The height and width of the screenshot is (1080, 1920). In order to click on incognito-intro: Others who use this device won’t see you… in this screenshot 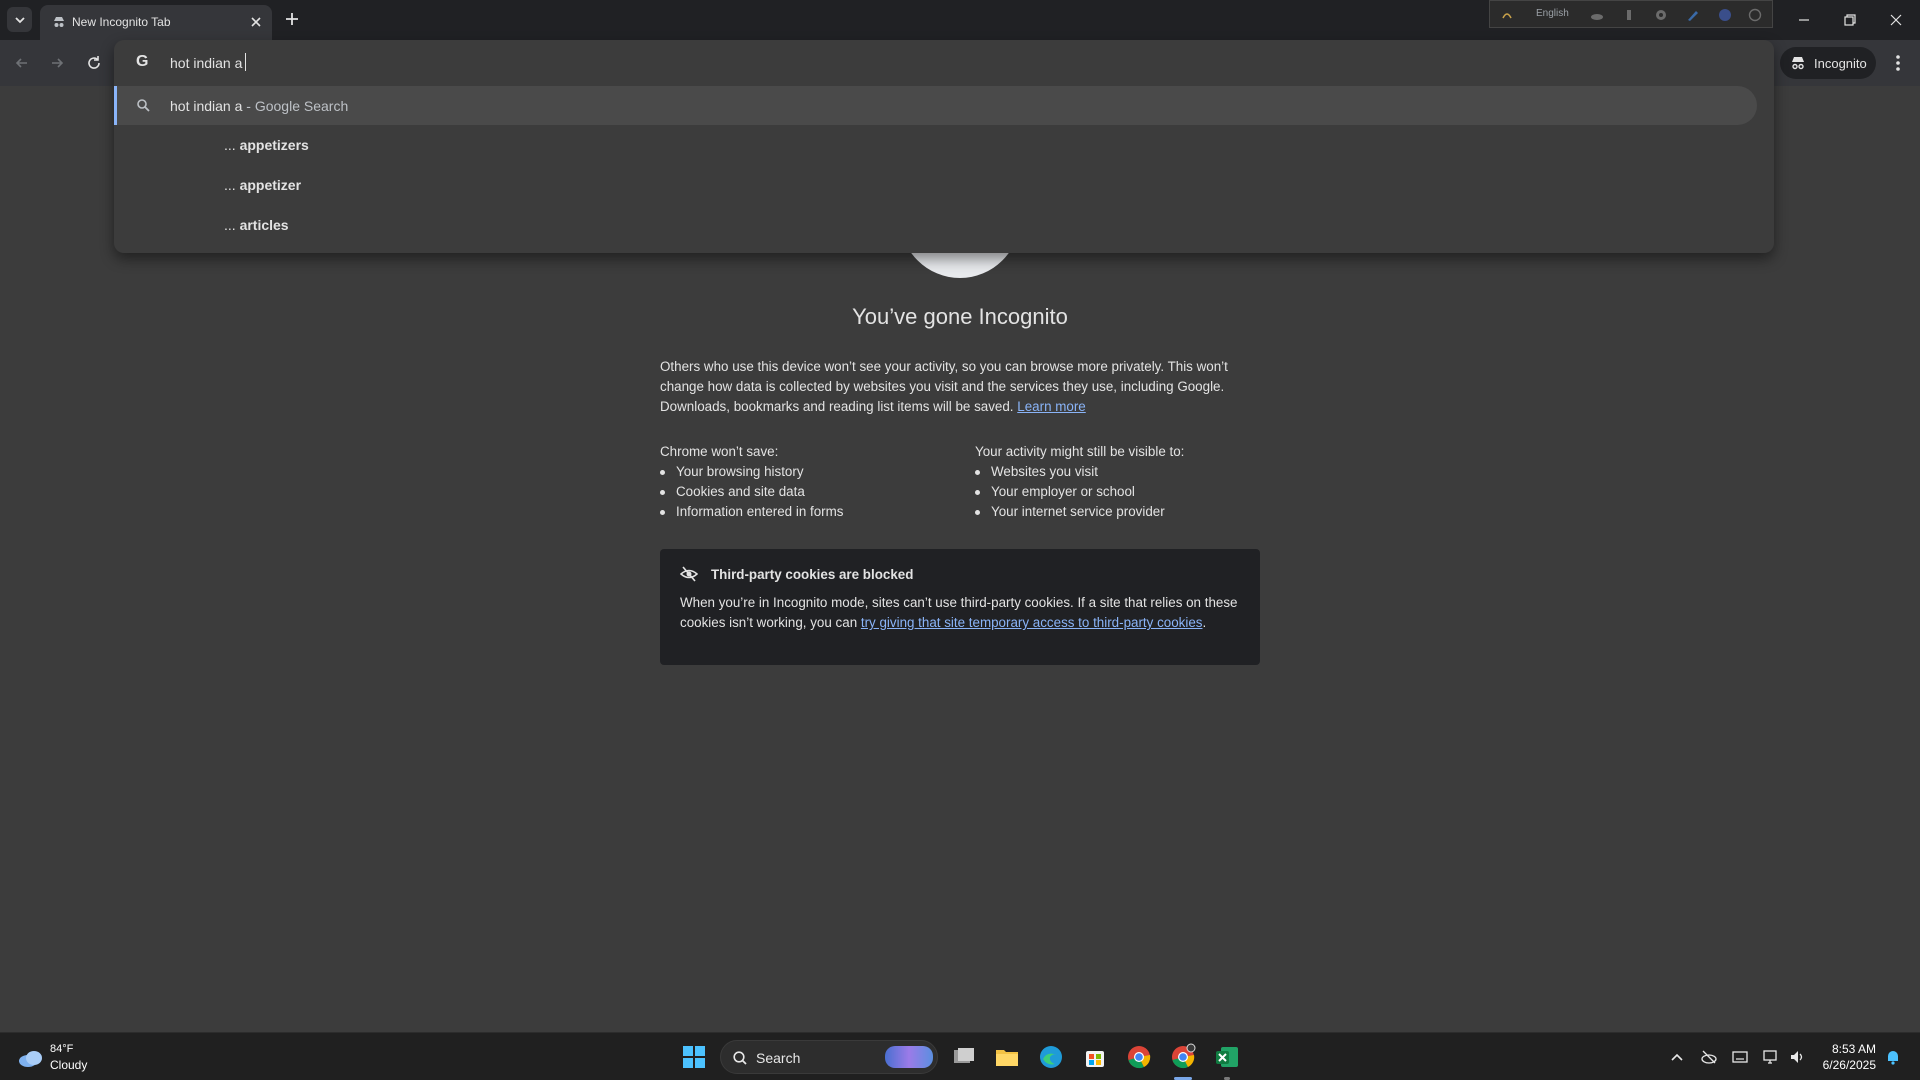, I will do `click(961, 387)`.